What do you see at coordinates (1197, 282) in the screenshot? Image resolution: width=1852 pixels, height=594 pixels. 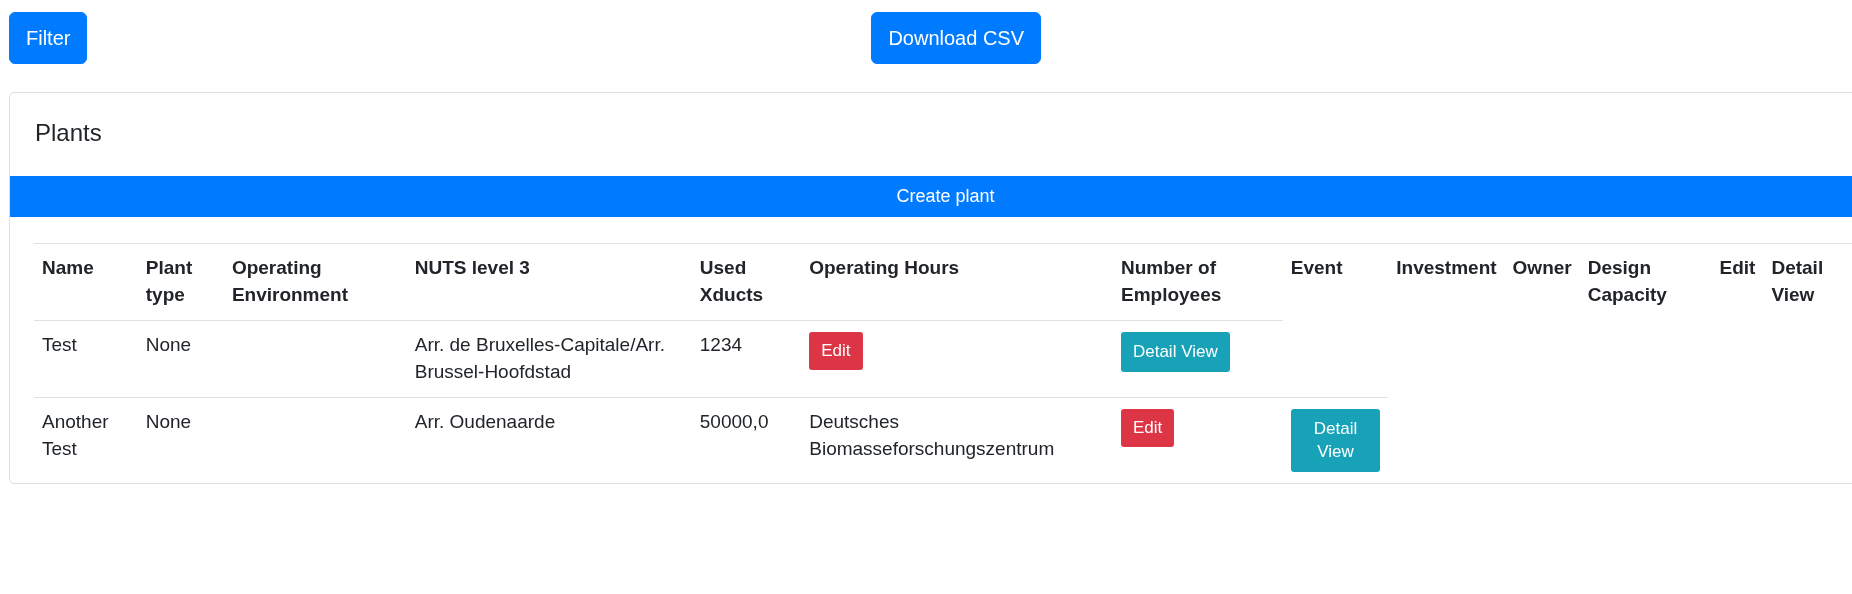 I see `column-header: Number of Employees` at bounding box center [1197, 282].